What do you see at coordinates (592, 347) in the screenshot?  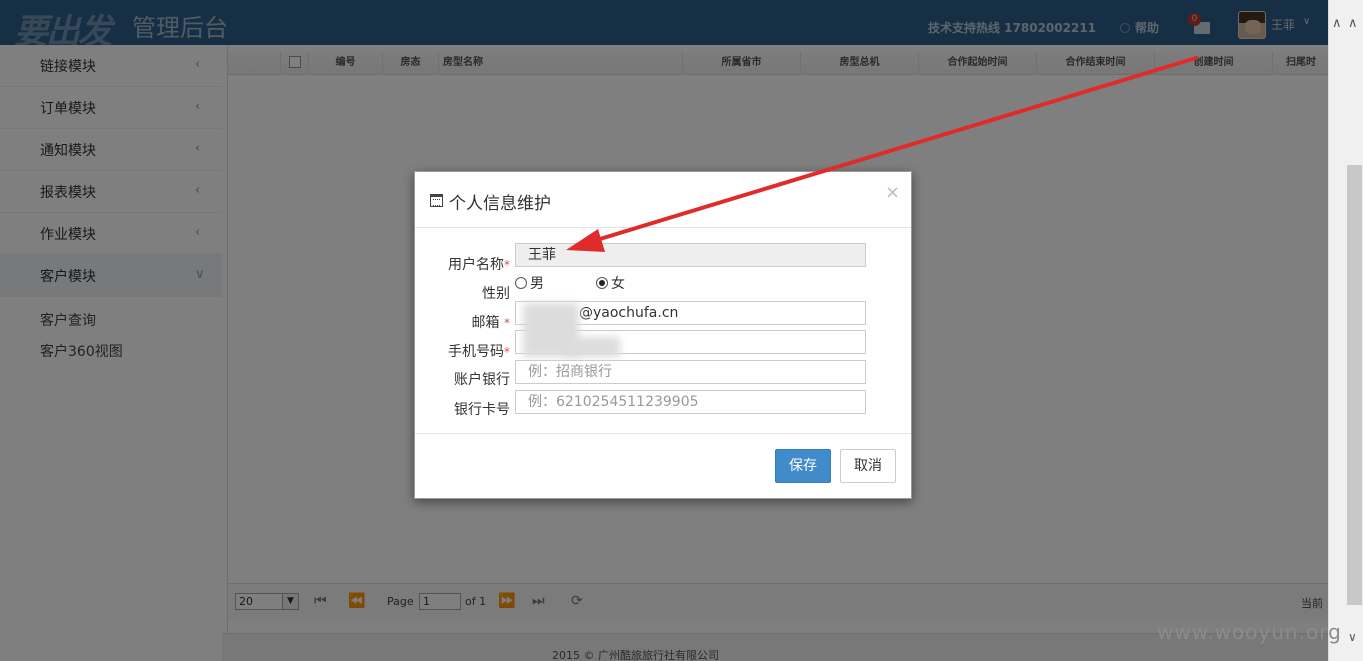 I see `redaction-blur` at bounding box center [592, 347].